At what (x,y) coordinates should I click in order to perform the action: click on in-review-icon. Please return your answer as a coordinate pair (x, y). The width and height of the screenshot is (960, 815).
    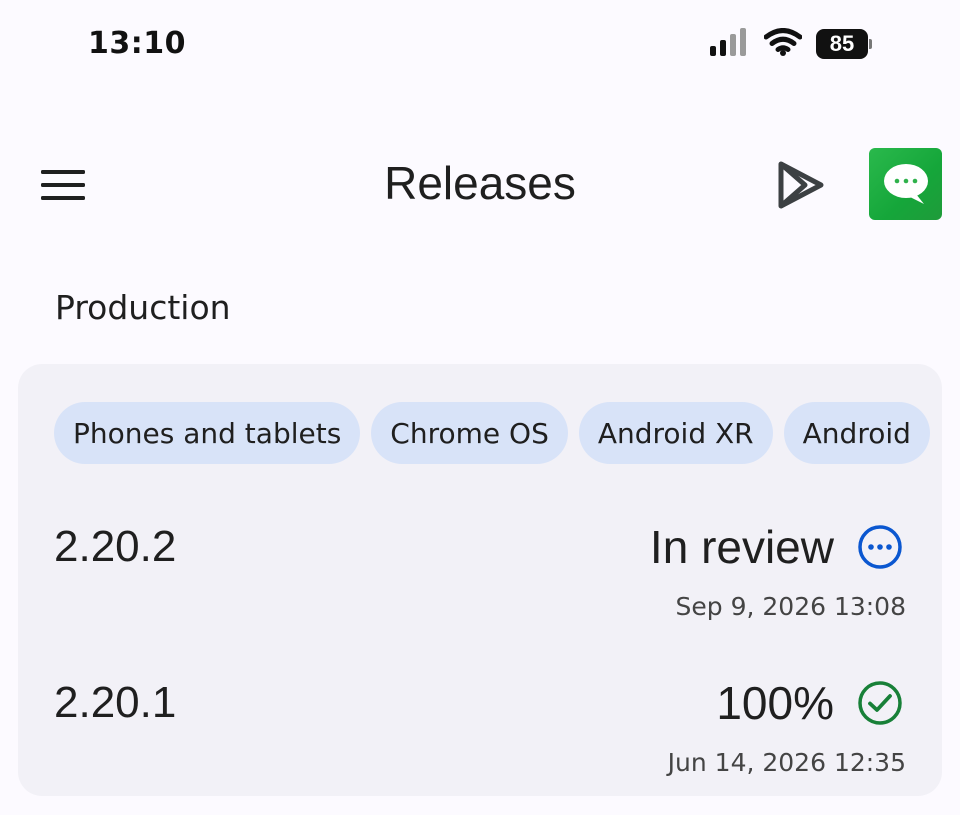
    Looking at the image, I should click on (880, 547).